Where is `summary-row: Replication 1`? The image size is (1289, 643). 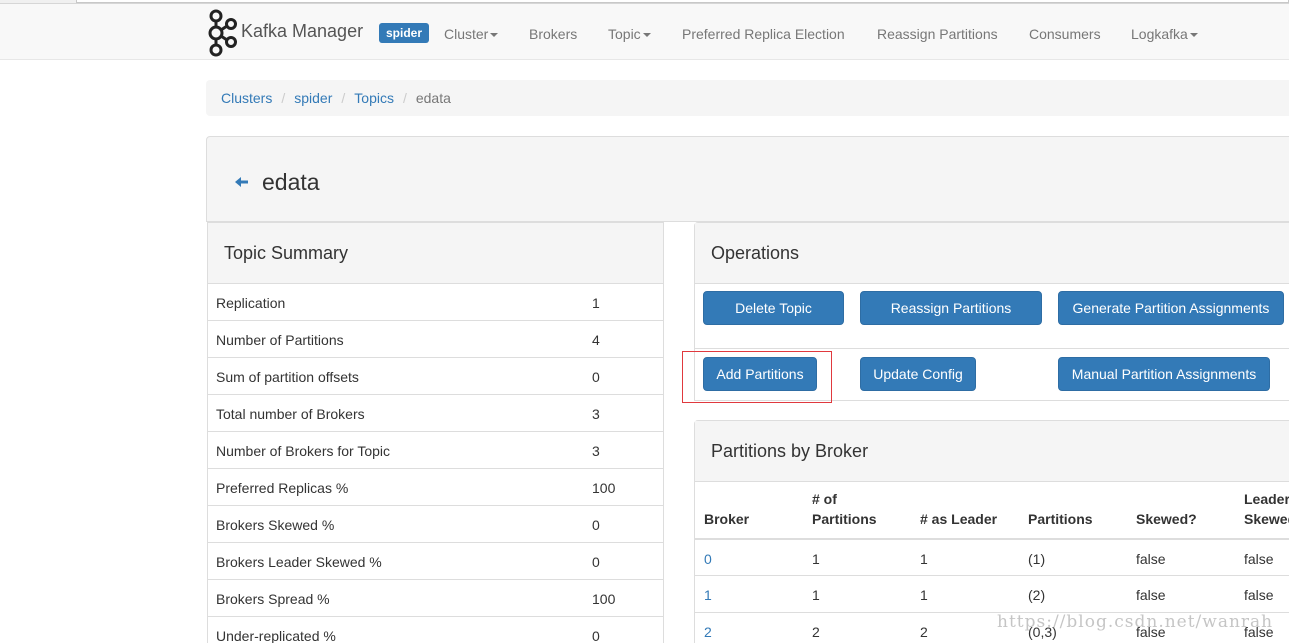
summary-row: Replication 1 is located at coordinates (435, 301).